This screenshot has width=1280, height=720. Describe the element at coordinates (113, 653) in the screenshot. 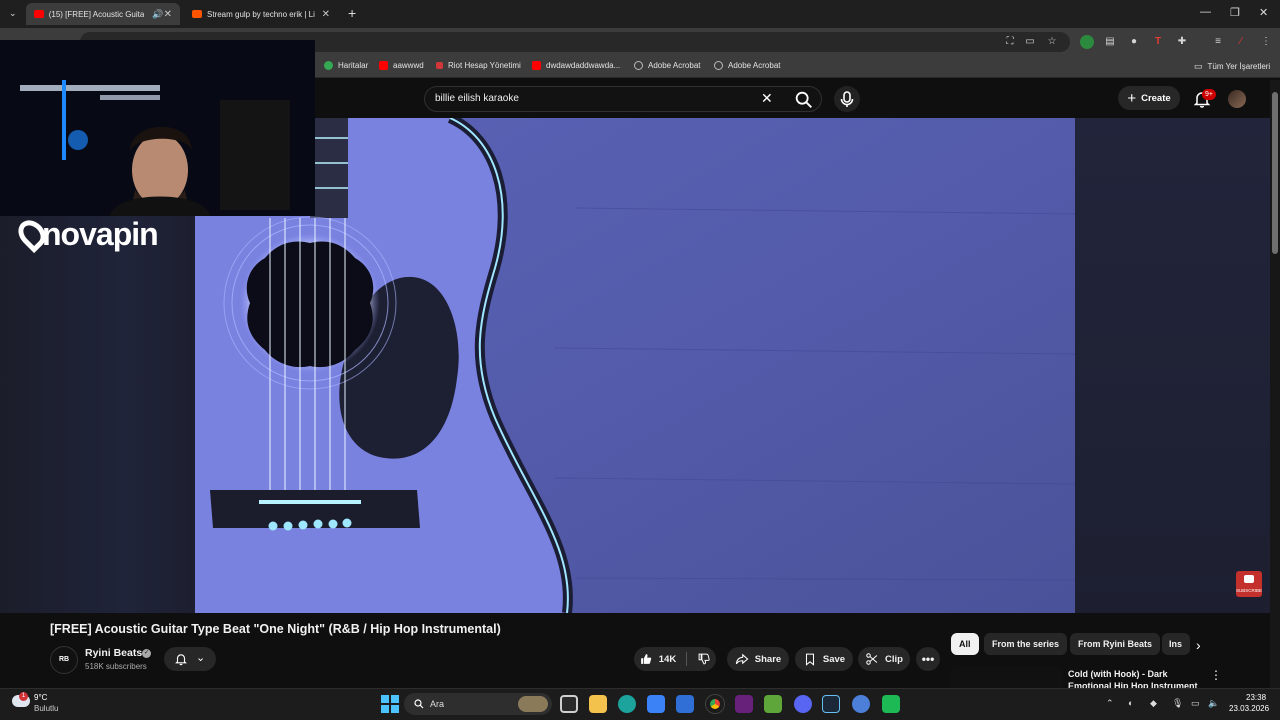

I see `channel-name: Ryini Beats` at that location.